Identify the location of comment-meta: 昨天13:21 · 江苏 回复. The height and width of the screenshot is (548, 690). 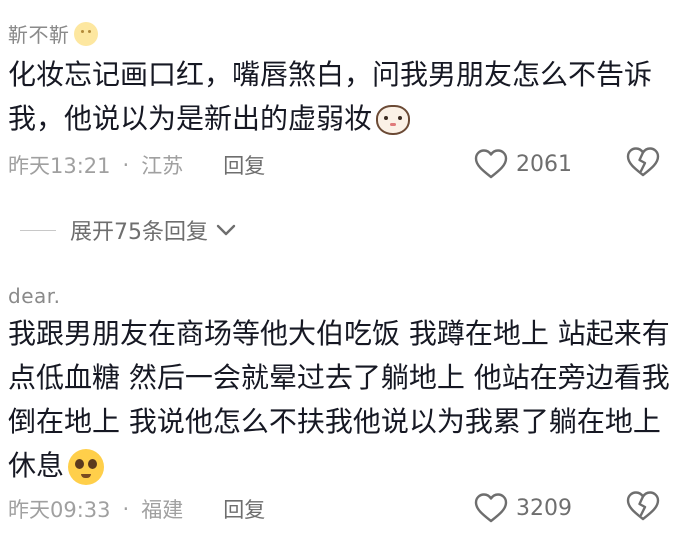
(136, 165).